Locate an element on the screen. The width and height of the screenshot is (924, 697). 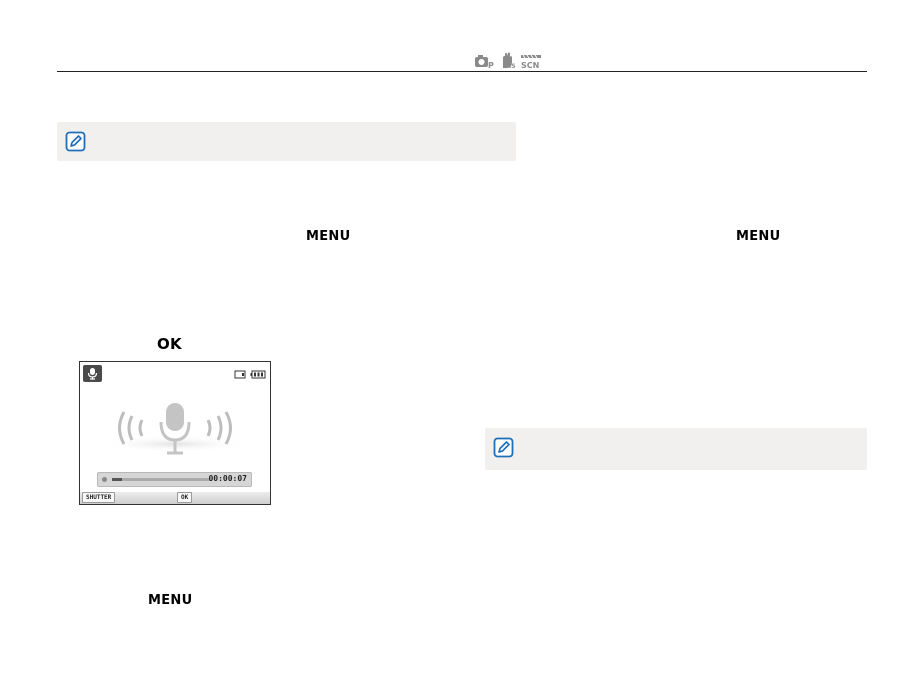
microphone-icon is located at coordinates (175, 432).